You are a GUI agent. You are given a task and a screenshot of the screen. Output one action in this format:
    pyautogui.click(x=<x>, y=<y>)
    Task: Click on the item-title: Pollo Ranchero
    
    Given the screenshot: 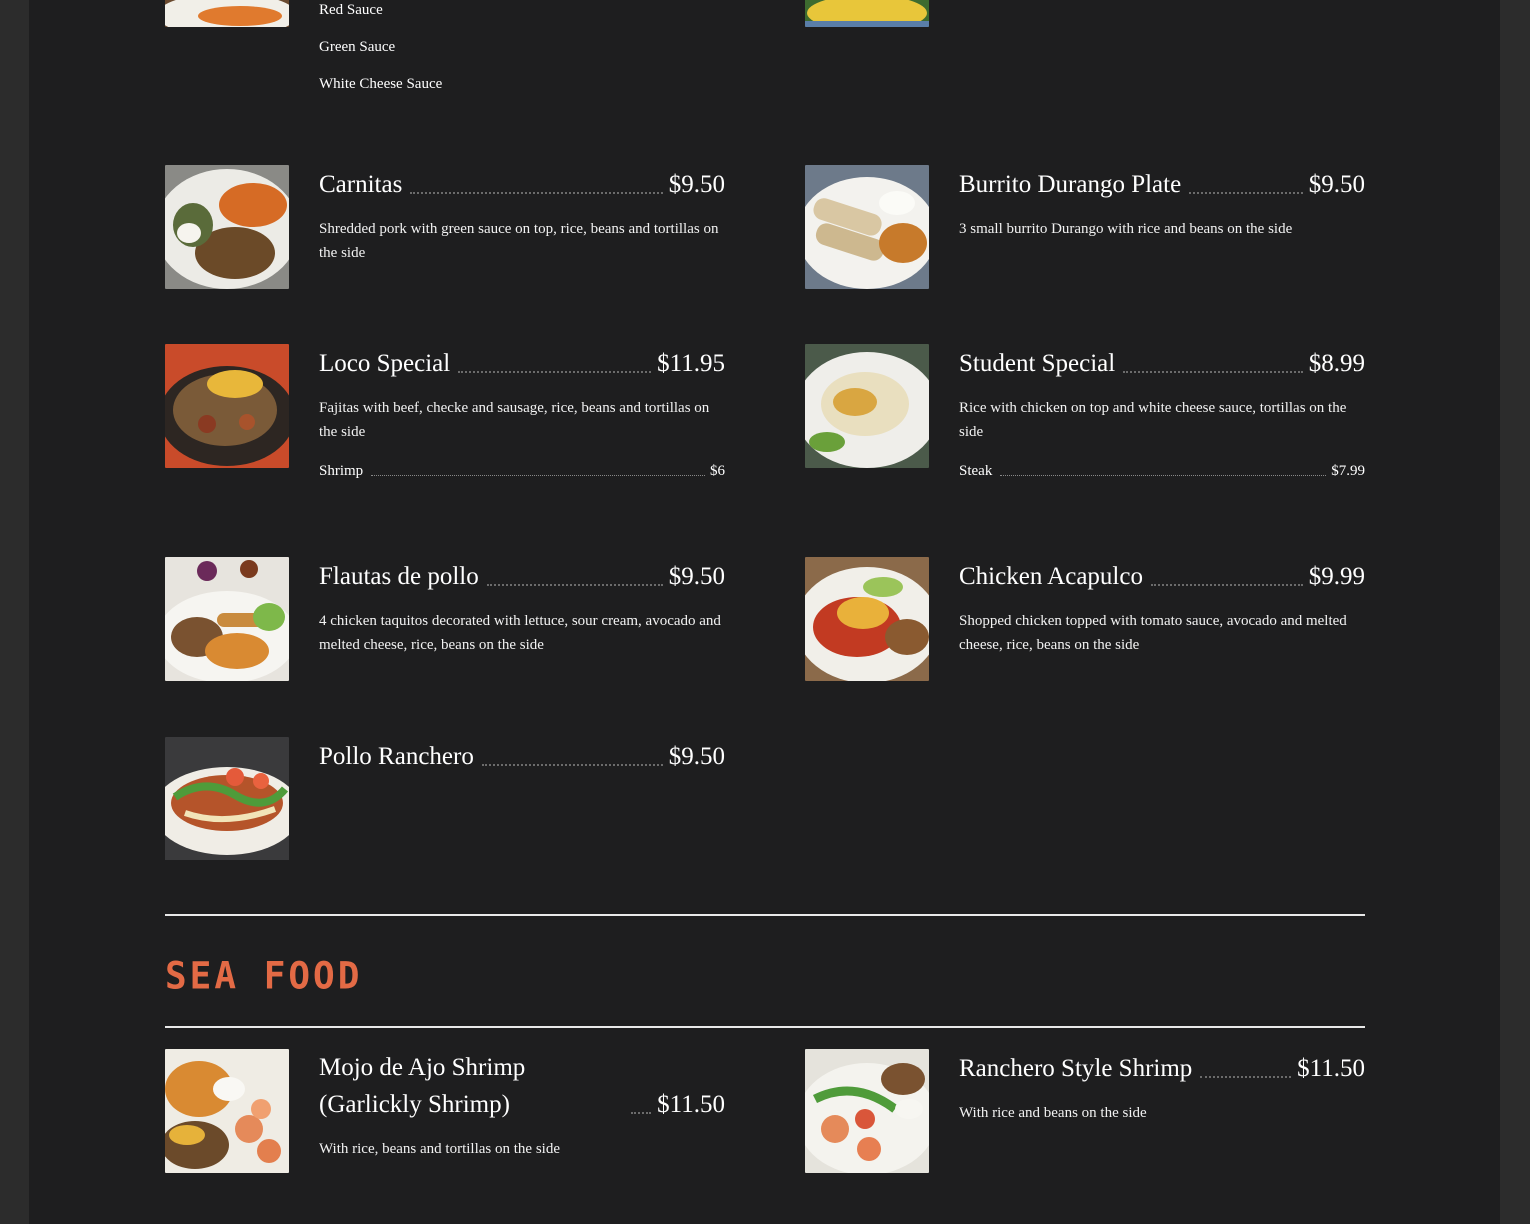 What is the action you would take?
    pyautogui.click(x=396, y=756)
    